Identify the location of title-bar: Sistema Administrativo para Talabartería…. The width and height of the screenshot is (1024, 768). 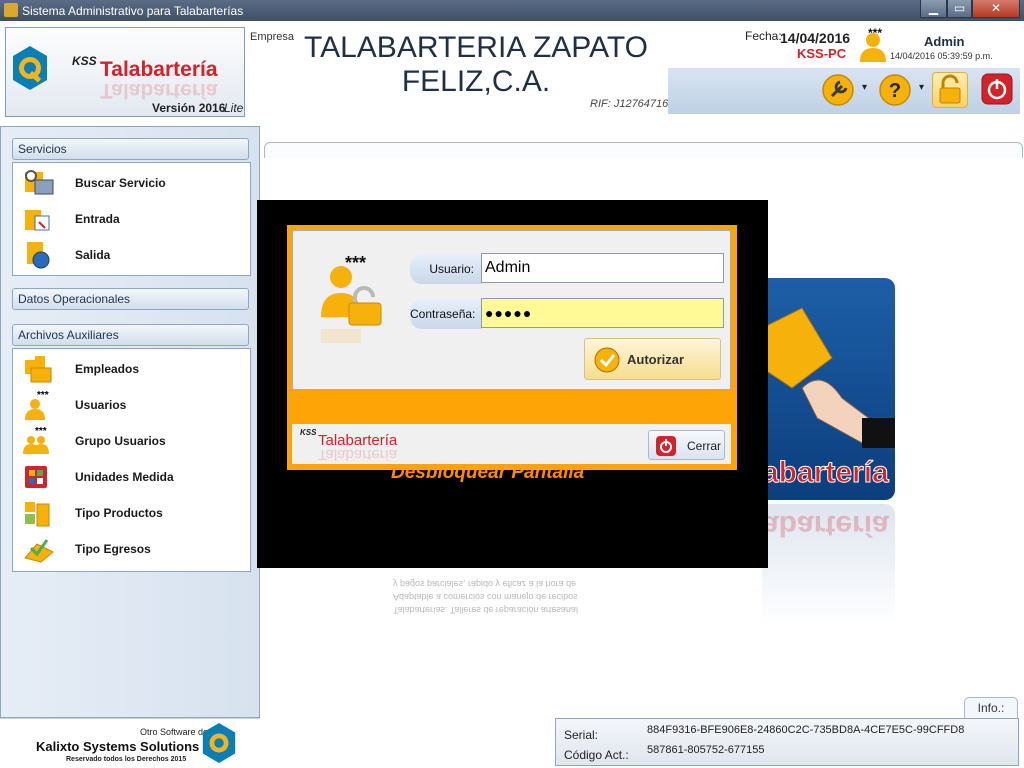
(512, 10).